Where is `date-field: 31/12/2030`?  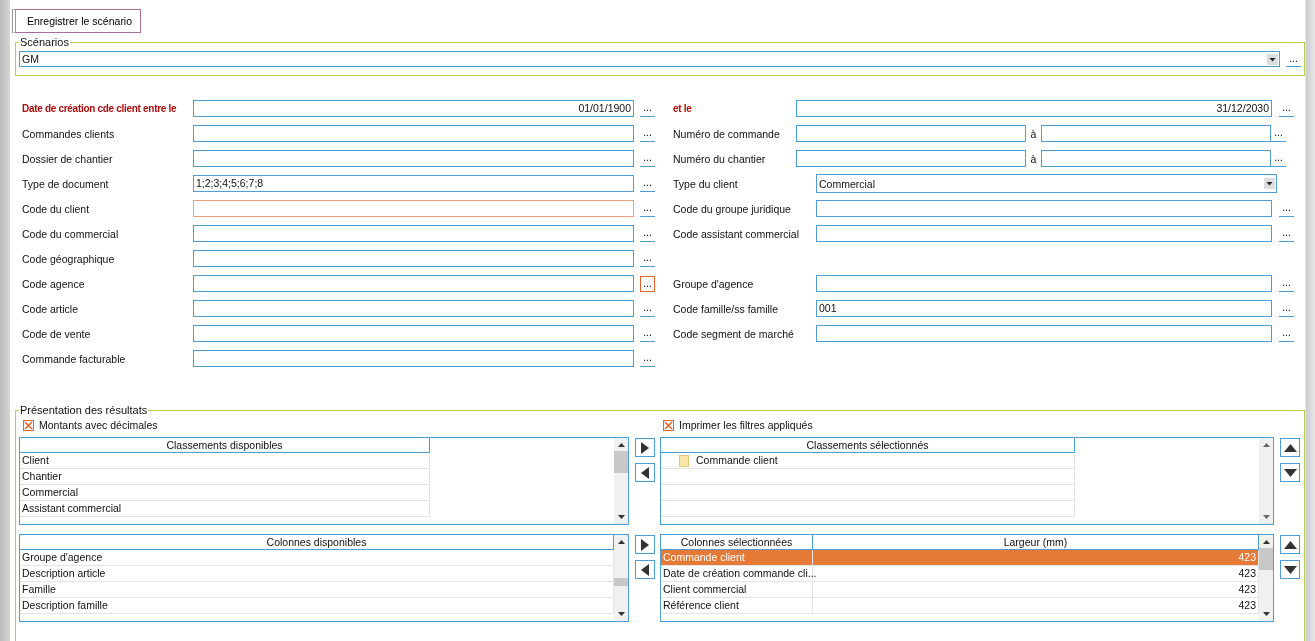
date-field: 31/12/2030 is located at coordinates (1034, 108).